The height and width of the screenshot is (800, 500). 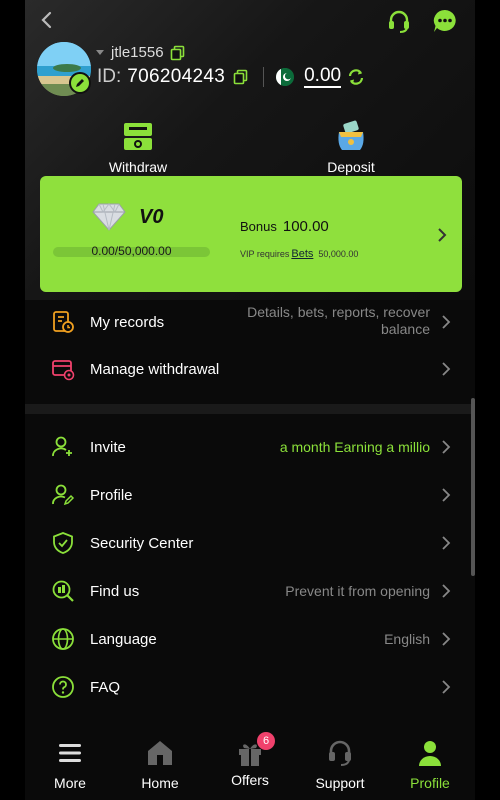 I want to click on menu-value-line1: Details, bets, reports, recover, so click(x=338, y=312).